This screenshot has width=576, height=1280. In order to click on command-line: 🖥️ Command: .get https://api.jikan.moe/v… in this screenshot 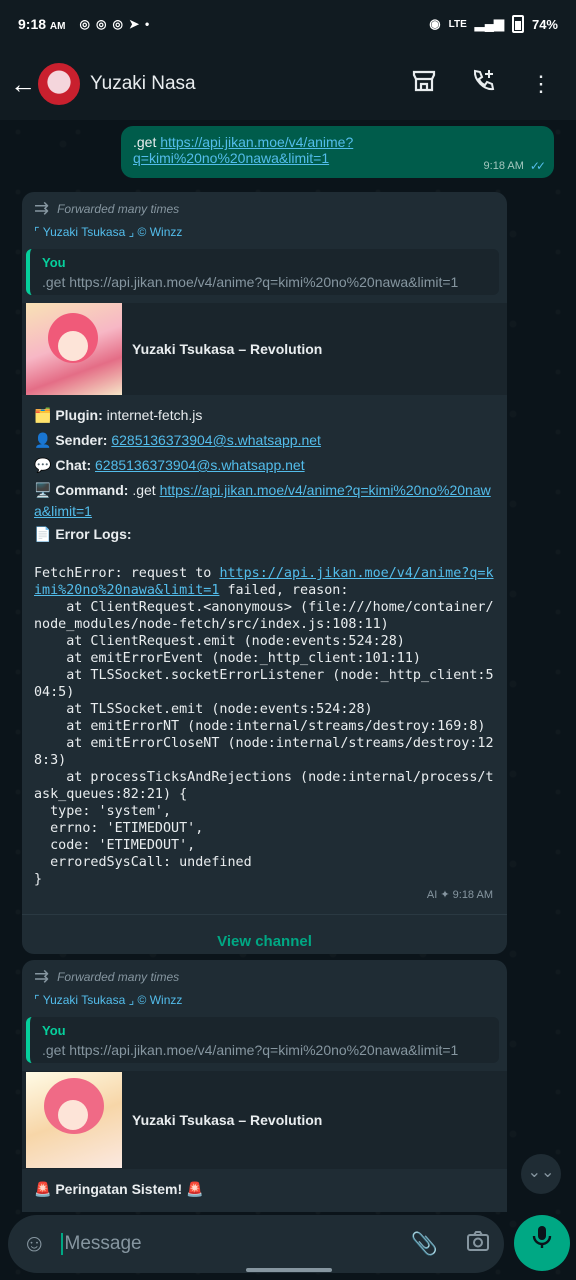, I will do `click(262, 500)`.